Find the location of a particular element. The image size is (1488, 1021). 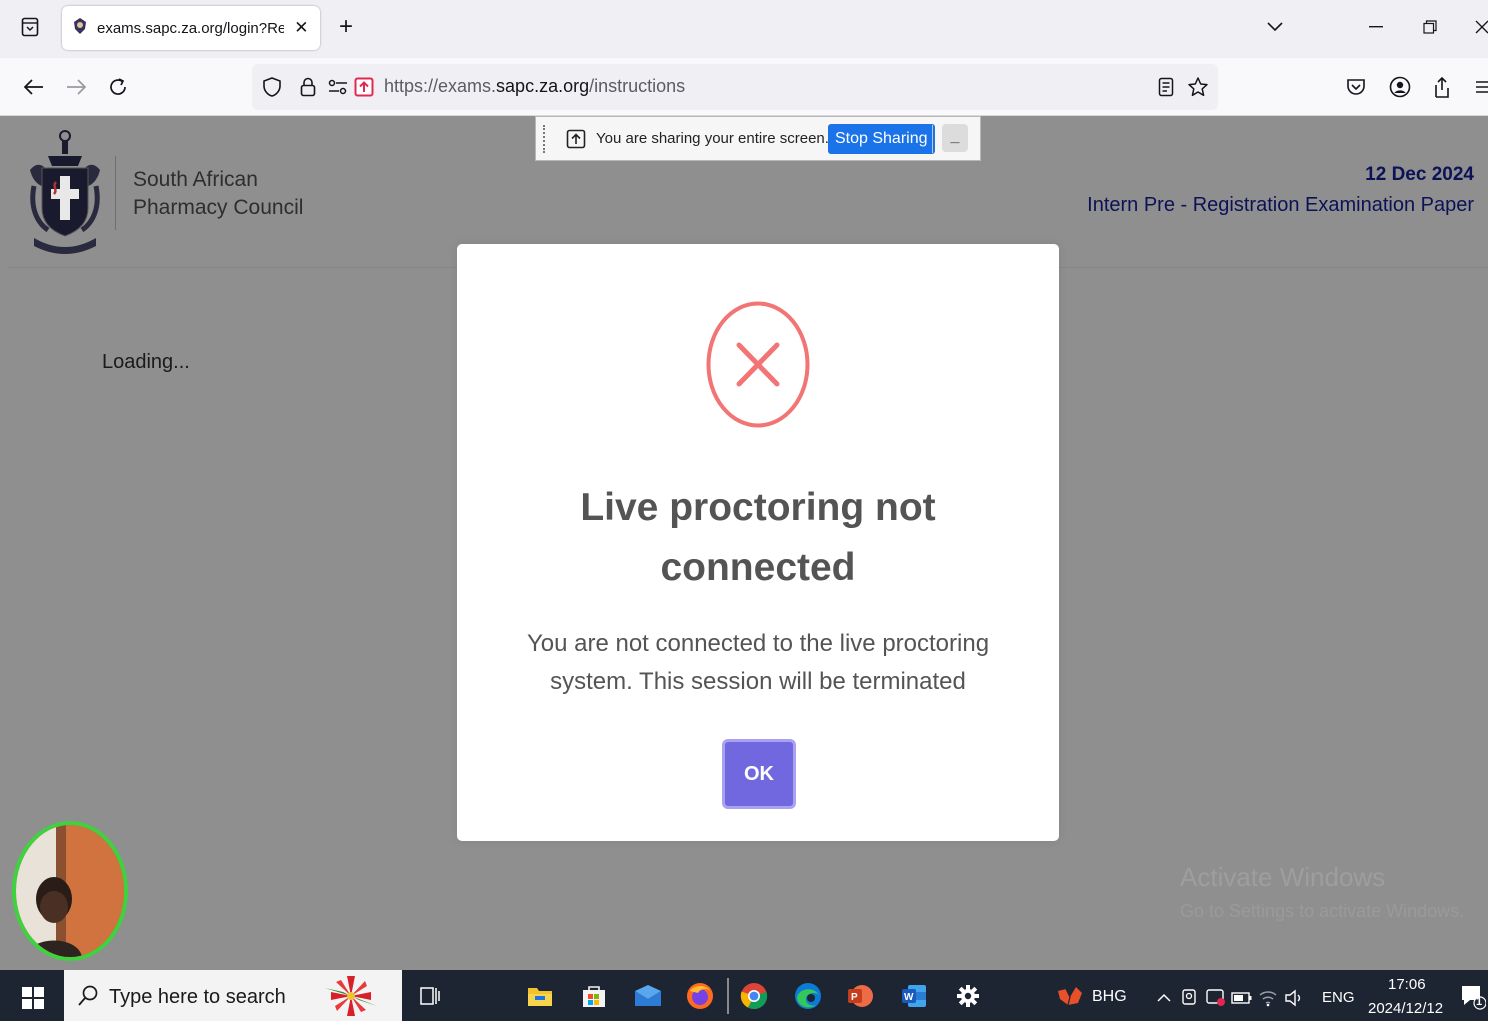

error-x-icon is located at coordinates (758, 364).